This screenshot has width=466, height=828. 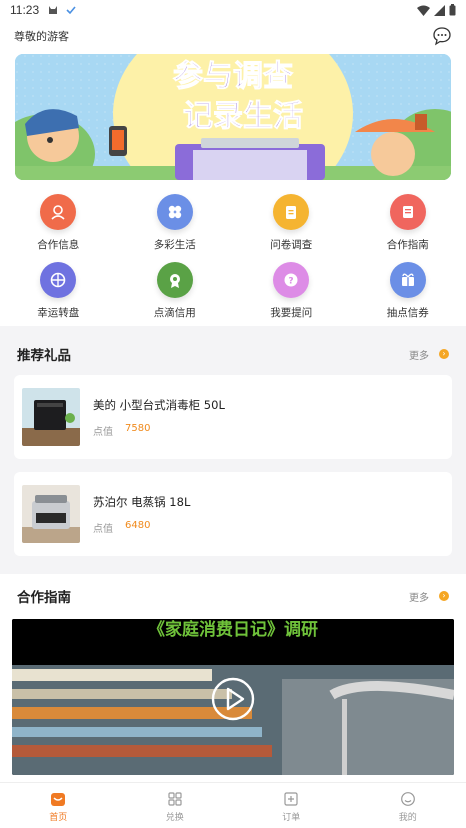 What do you see at coordinates (174, 245) in the screenshot?
I see `grid-label: 多彩生活` at bounding box center [174, 245].